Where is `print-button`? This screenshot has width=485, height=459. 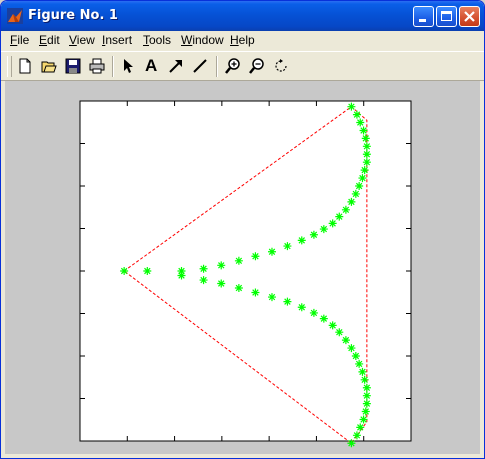
print-button is located at coordinates (97, 66).